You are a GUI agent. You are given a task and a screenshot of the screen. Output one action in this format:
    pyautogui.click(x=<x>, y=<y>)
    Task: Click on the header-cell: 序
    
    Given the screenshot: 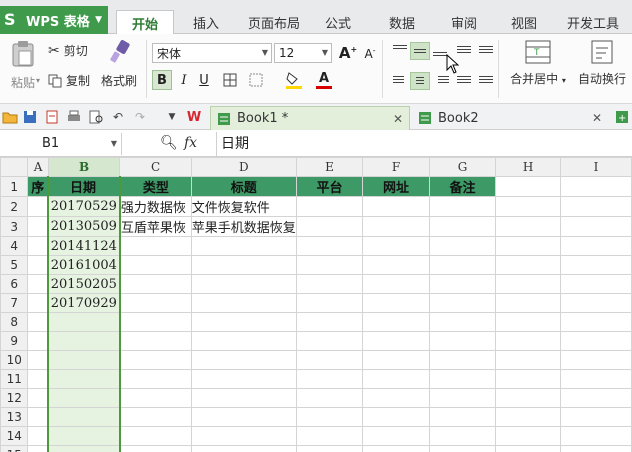 What is the action you would take?
    pyautogui.click(x=38, y=186)
    